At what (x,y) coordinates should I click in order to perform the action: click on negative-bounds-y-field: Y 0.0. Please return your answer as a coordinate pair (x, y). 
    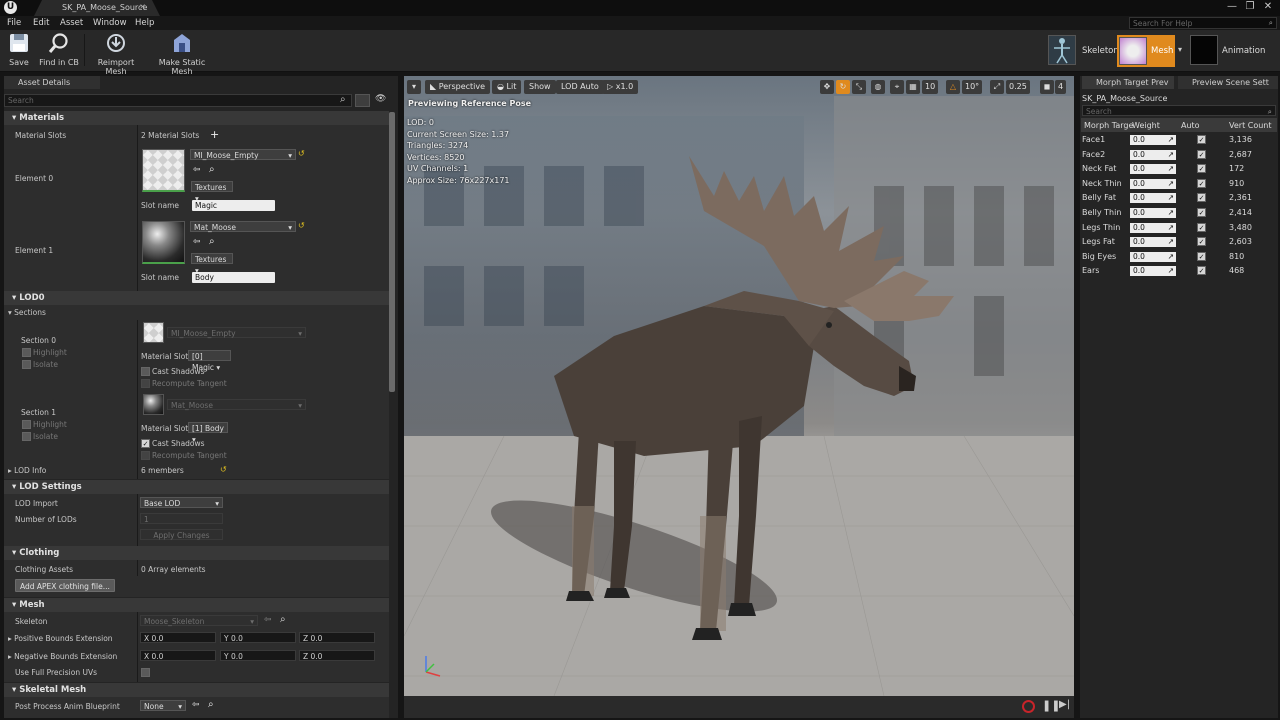
    Looking at the image, I should click on (258, 655).